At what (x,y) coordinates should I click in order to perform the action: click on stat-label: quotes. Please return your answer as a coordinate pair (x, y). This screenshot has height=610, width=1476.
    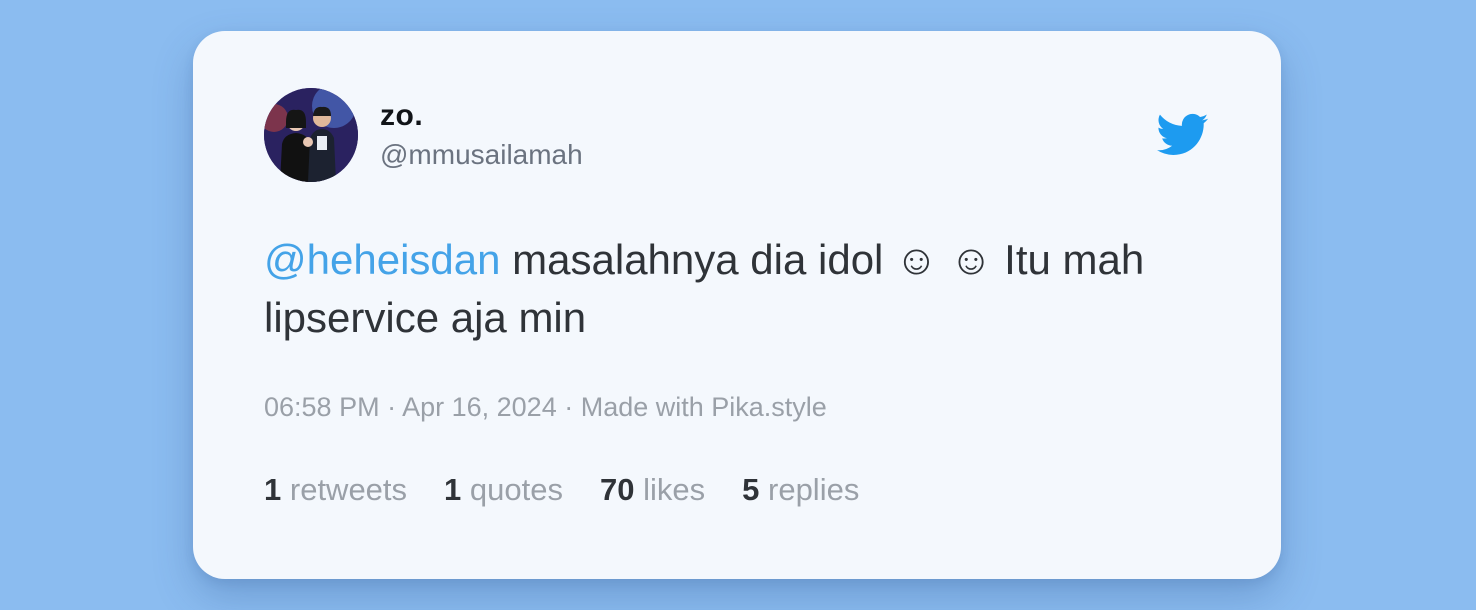
    Looking at the image, I should click on (516, 489).